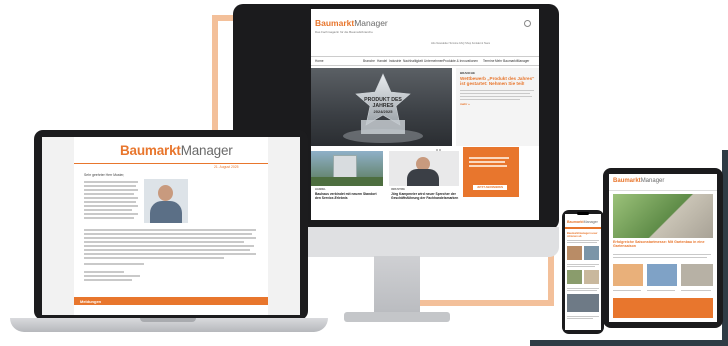  Describe the element at coordinates (476, 303) in the screenshot. I see `decor-orange-line-bottom` at that location.